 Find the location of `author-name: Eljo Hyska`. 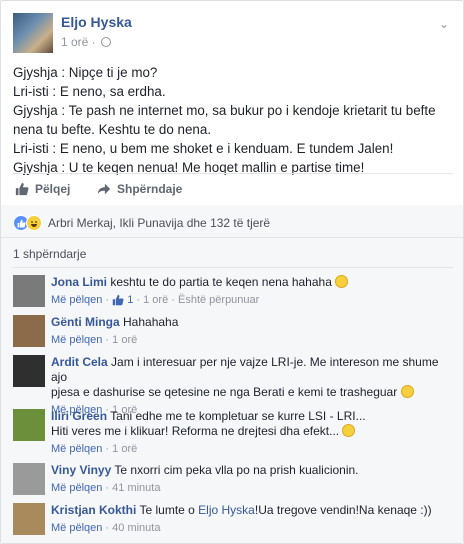

author-name: Eljo Hyska is located at coordinates (96, 22).